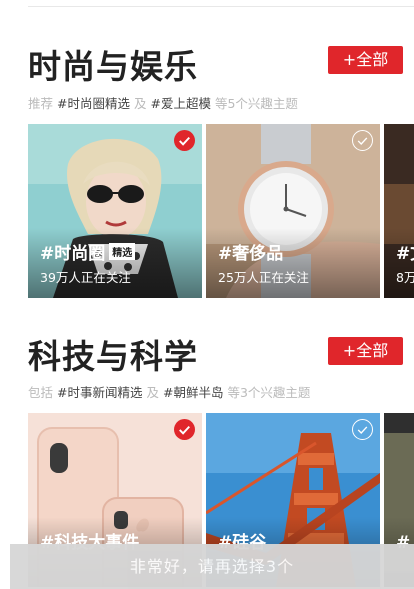 This screenshot has height=589, width=414. What do you see at coordinates (193, 392) in the screenshot?
I see `topic-link: #朝鲜半岛` at bounding box center [193, 392].